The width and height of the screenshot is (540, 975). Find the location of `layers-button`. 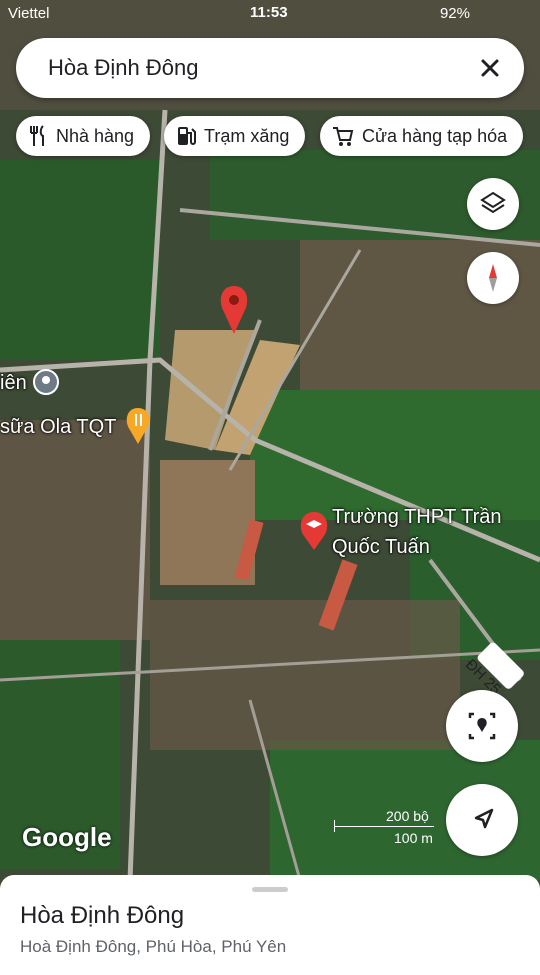

layers-button is located at coordinates (493, 204).